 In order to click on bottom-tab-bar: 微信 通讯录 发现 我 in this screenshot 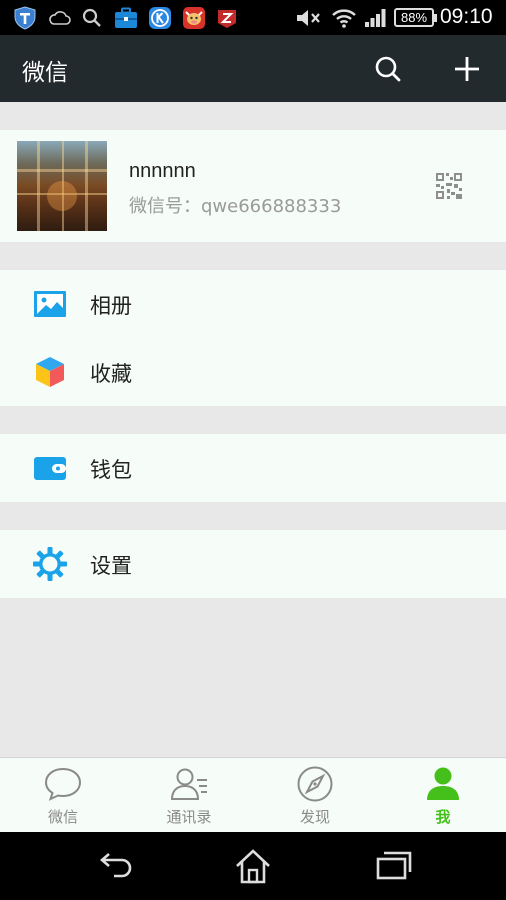, I will do `click(253, 794)`.